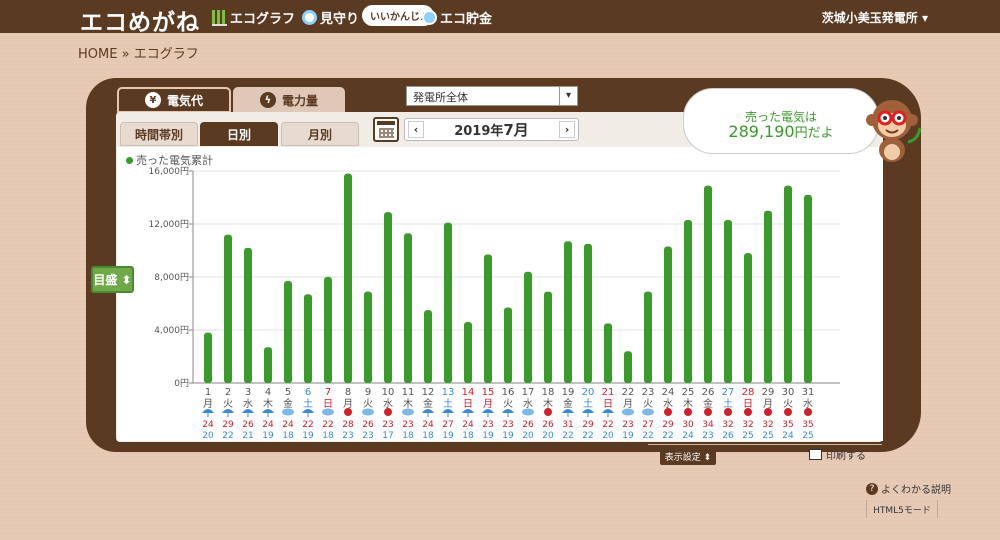 The image size is (1000, 540). What do you see at coordinates (902, 509) in the screenshot?
I see `html5-mode-link: HTML5モード` at bounding box center [902, 509].